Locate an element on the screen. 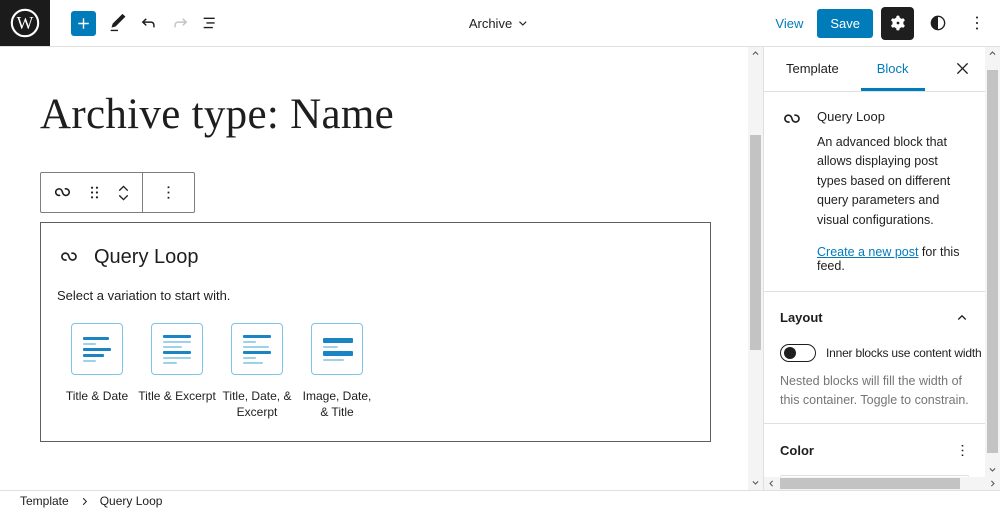 The width and height of the screenshot is (1000, 511). color-panel-header: Color is located at coordinates (877, 450).